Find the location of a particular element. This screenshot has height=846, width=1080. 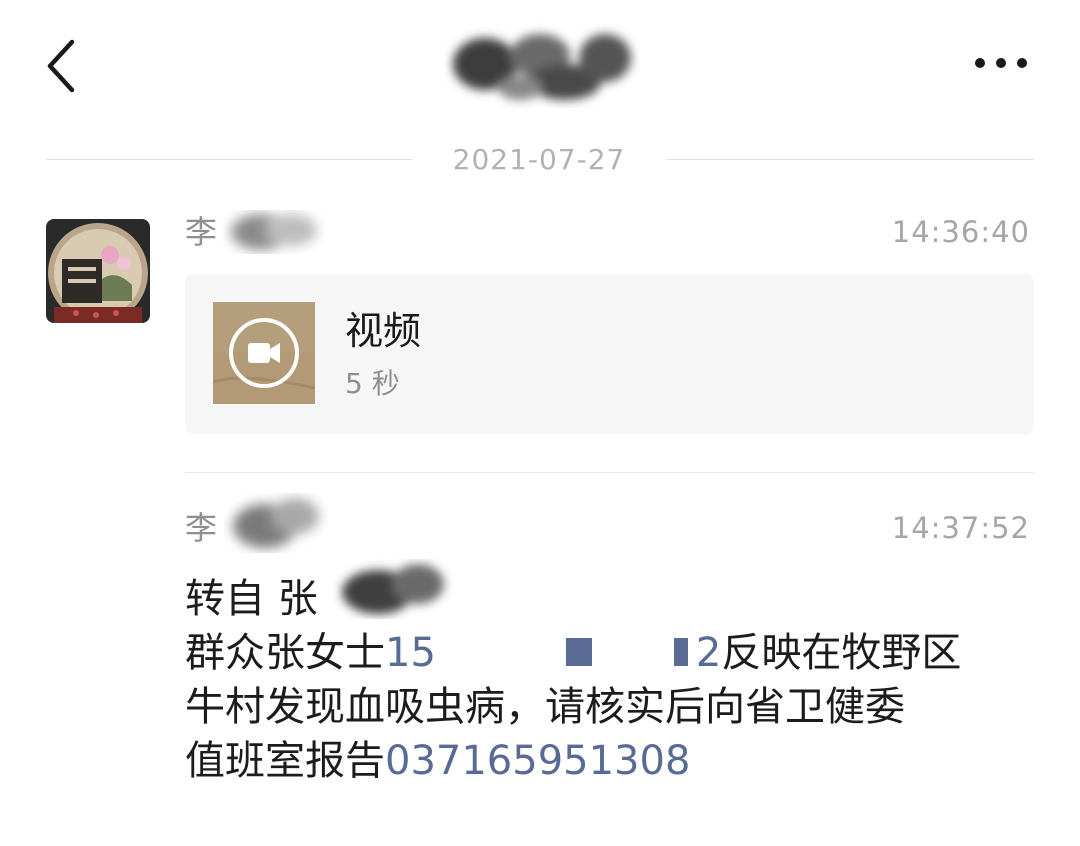

phone-link-start: 15 is located at coordinates (410, 653).